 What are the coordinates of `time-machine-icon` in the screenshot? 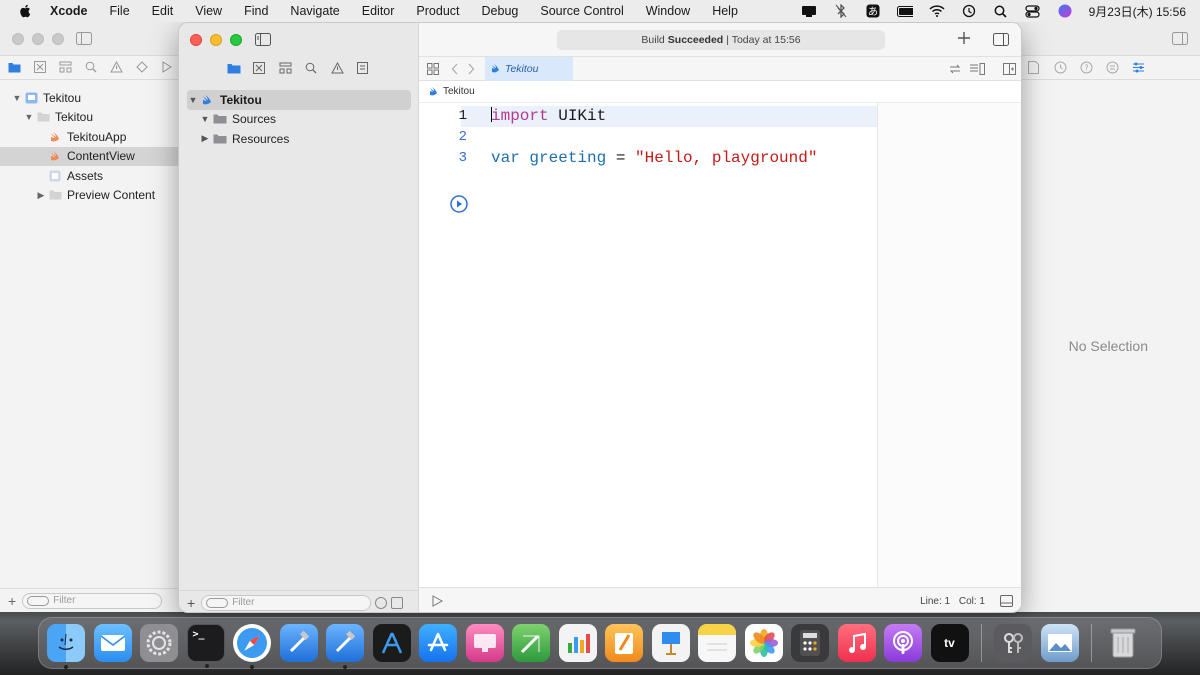 It's located at (969, 11).